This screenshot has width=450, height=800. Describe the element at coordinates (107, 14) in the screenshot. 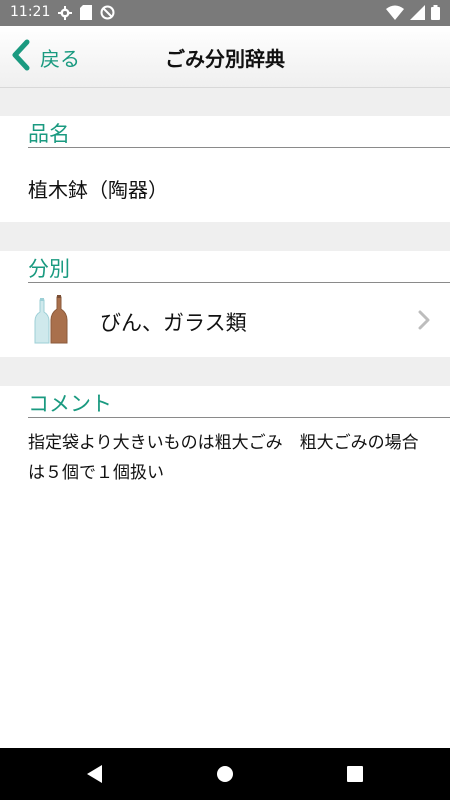

I see `data-saver-icon` at that location.